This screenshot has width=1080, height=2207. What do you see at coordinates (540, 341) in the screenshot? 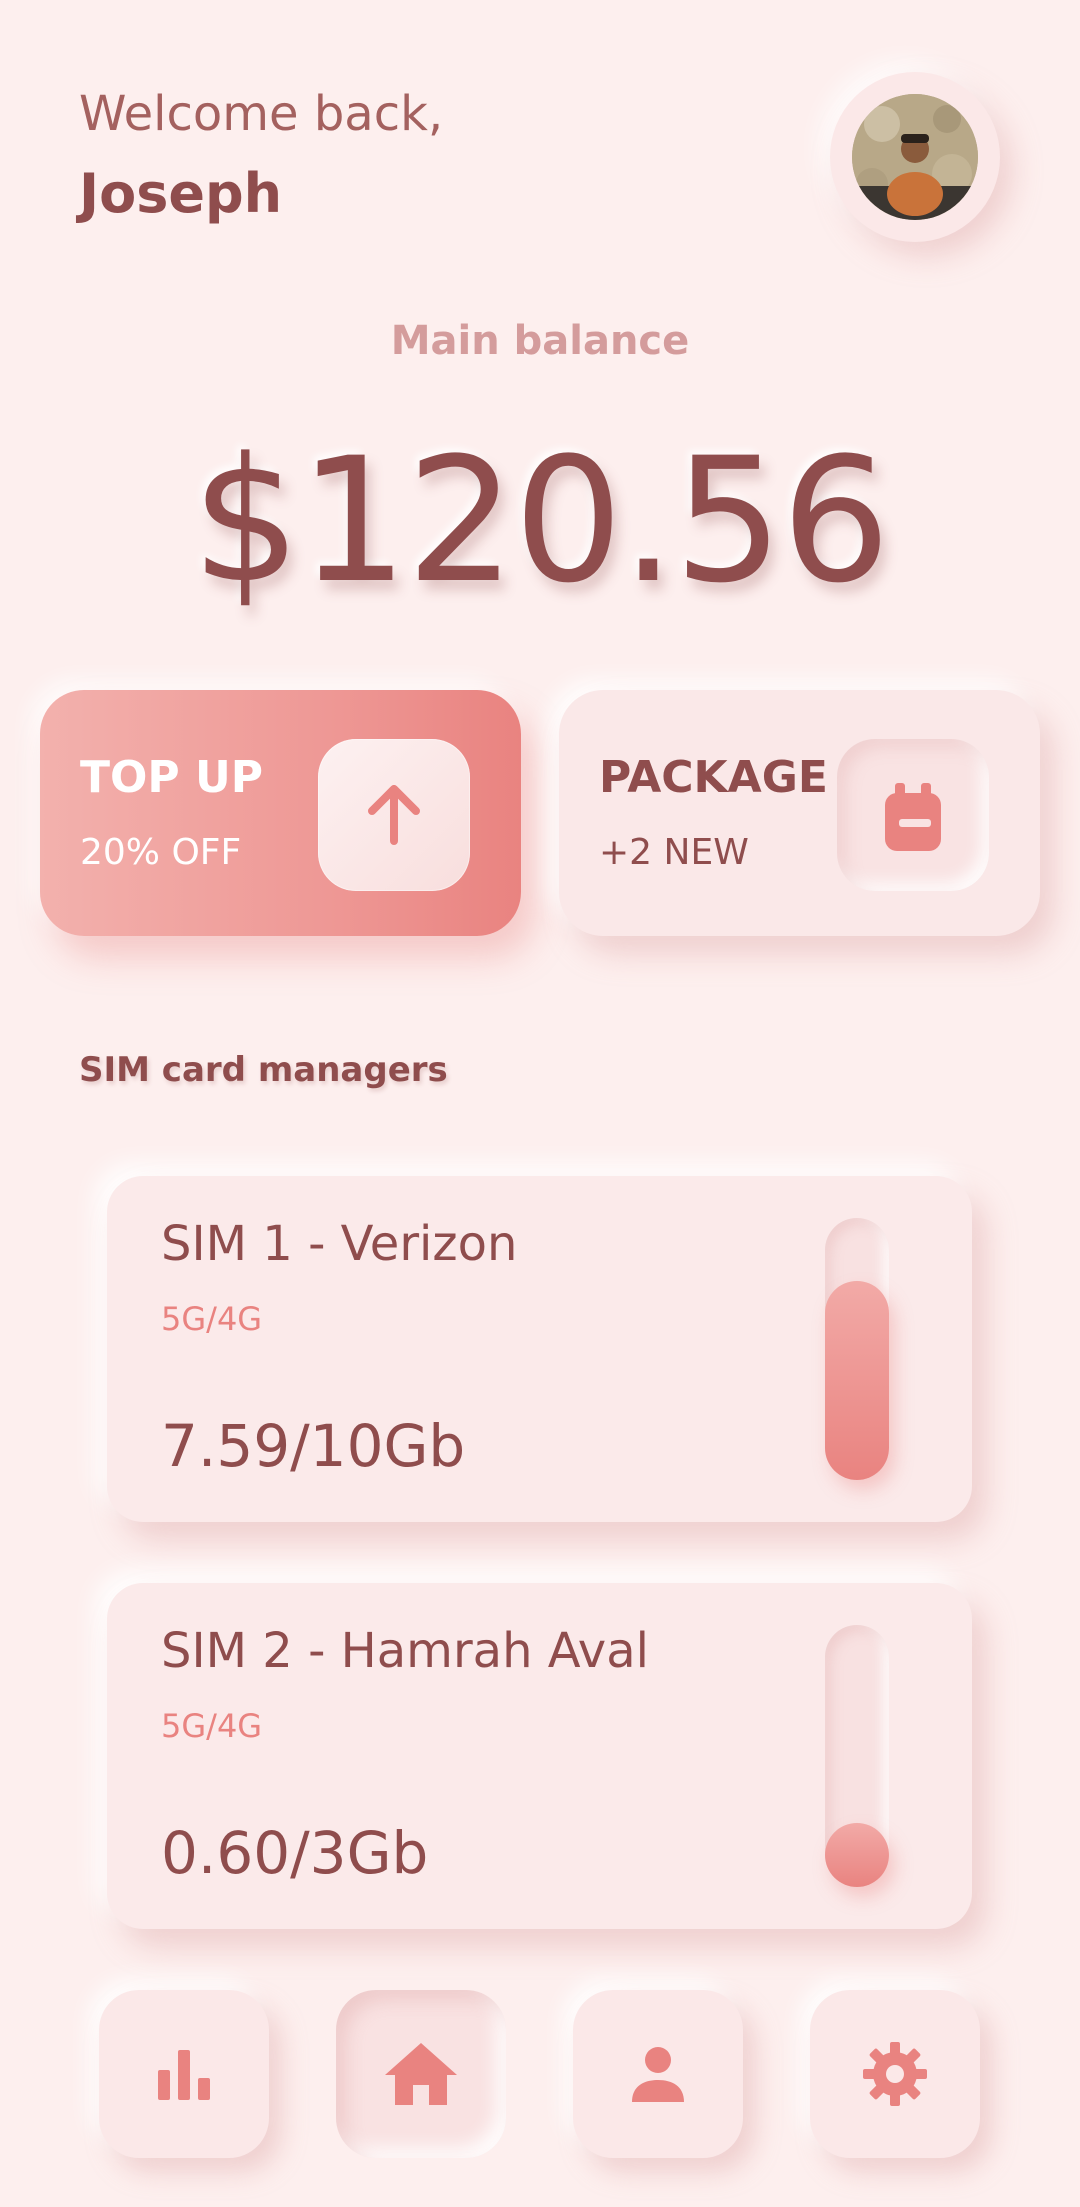
I see `balance-label: Main balance` at bounding box center [540, 341].